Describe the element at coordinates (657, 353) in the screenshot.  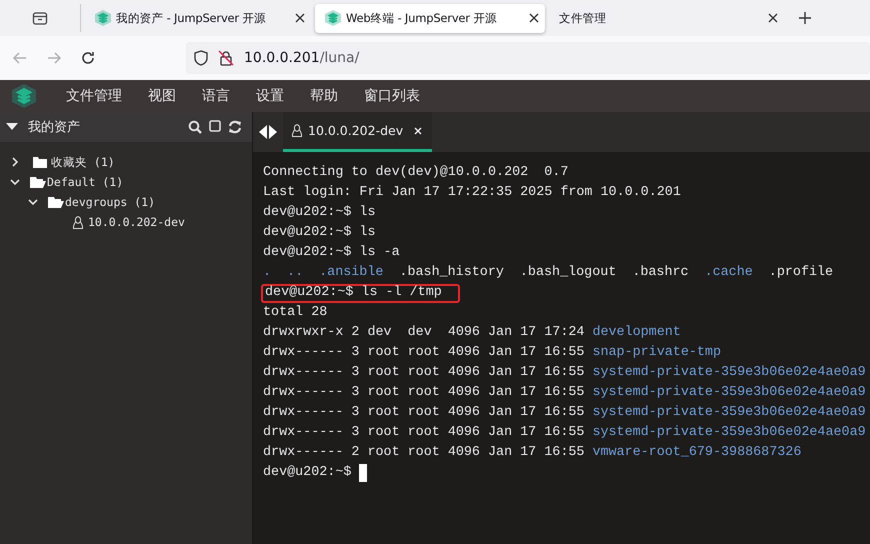
I see `directory-name: snap-private-tmp` at that location.